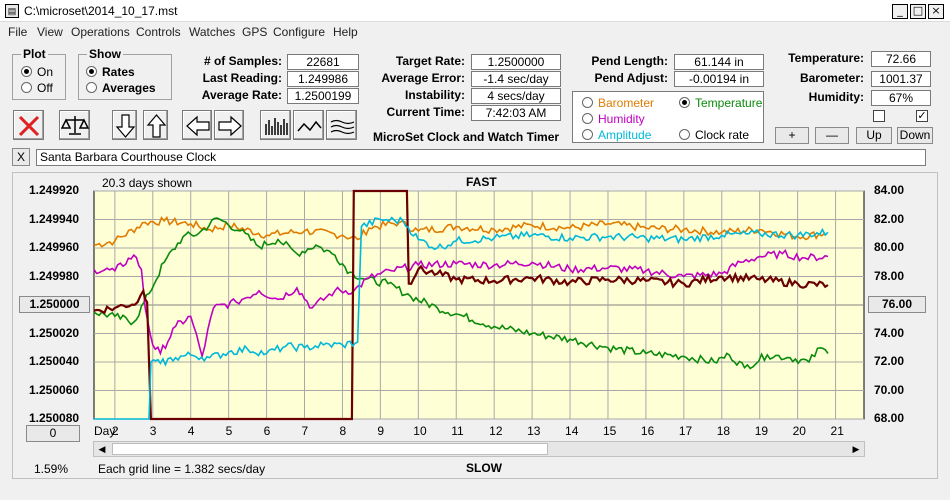  I want to click on day-tick: 16, so click(647, 431).